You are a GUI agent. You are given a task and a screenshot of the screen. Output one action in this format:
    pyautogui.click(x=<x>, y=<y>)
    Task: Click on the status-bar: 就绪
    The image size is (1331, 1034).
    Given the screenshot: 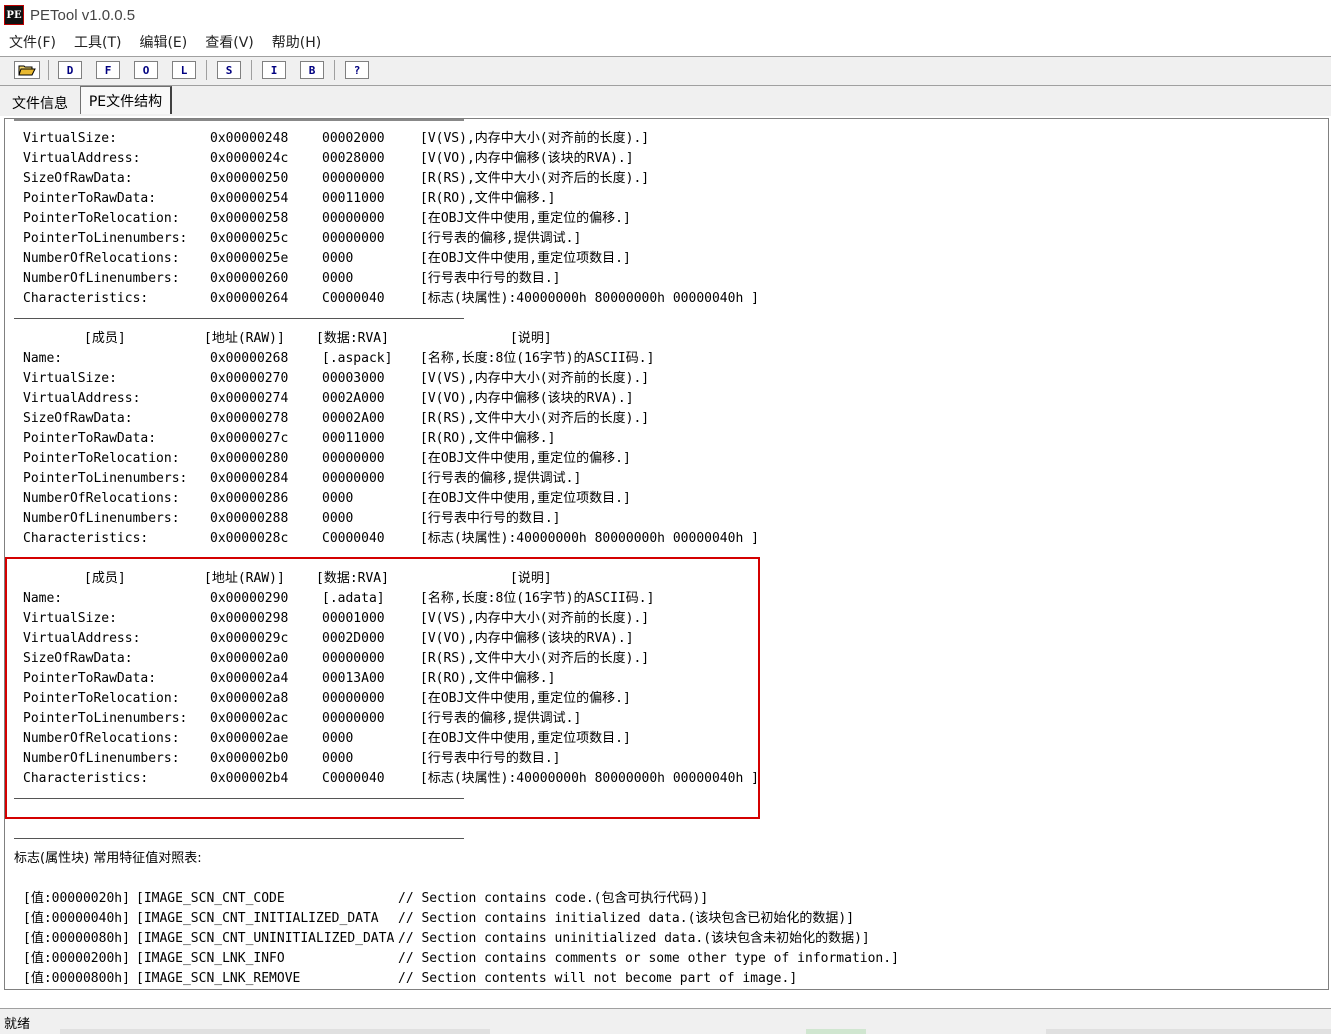 What is the action you would take?
    pyautogui.click(x=665, y=1021)
    